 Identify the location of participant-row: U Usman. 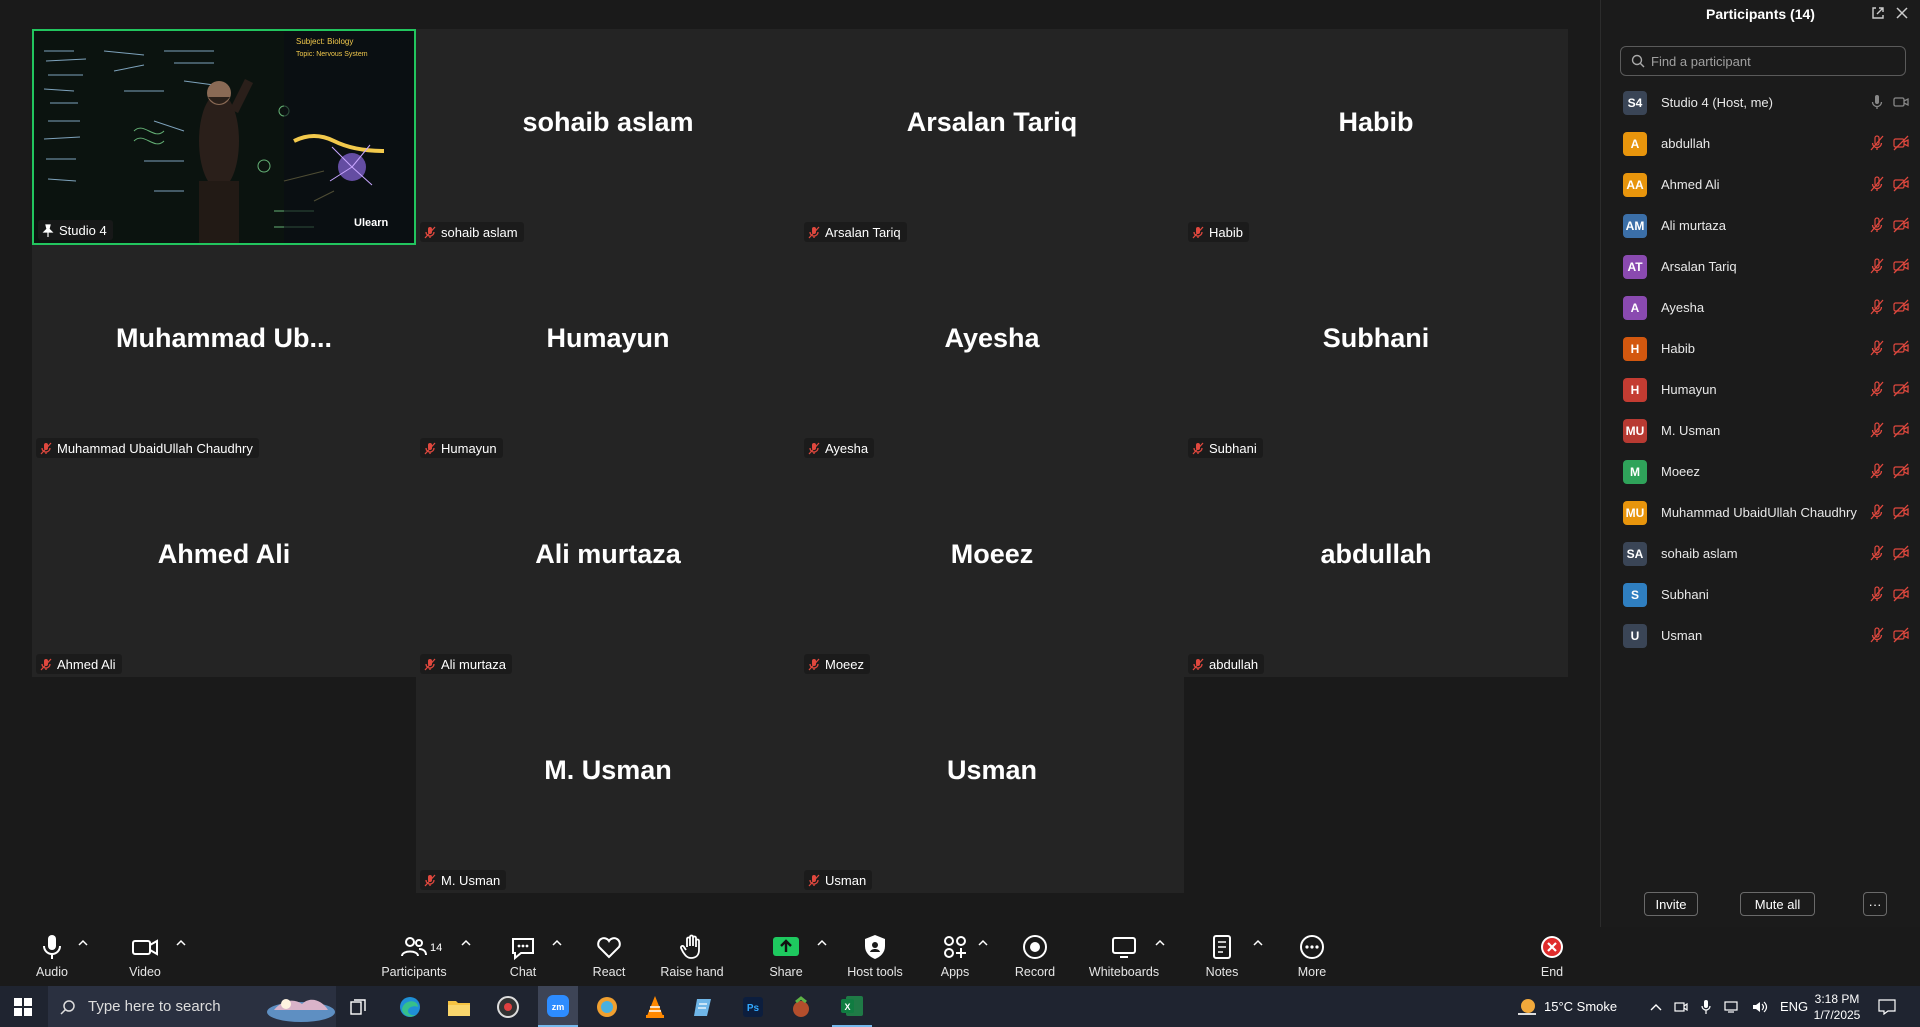
(1760, 635).